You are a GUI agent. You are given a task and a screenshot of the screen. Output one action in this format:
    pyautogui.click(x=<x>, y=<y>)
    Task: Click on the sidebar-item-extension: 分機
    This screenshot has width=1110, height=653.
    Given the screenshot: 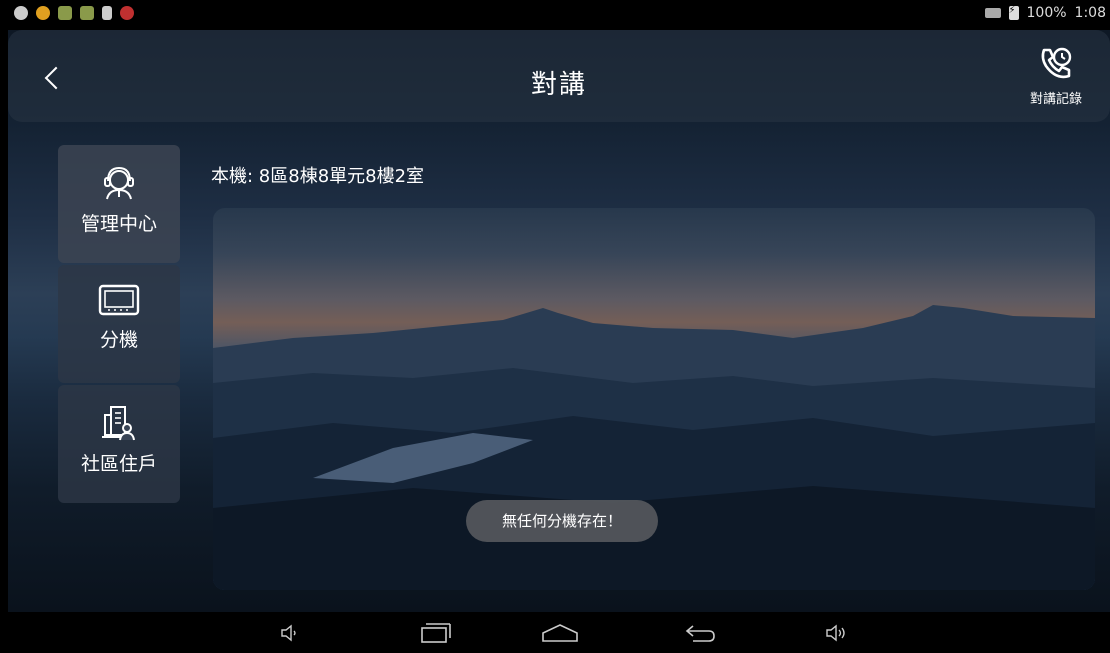 What is the action you would take?
    pyautogui.click(x=119, y=324)
    